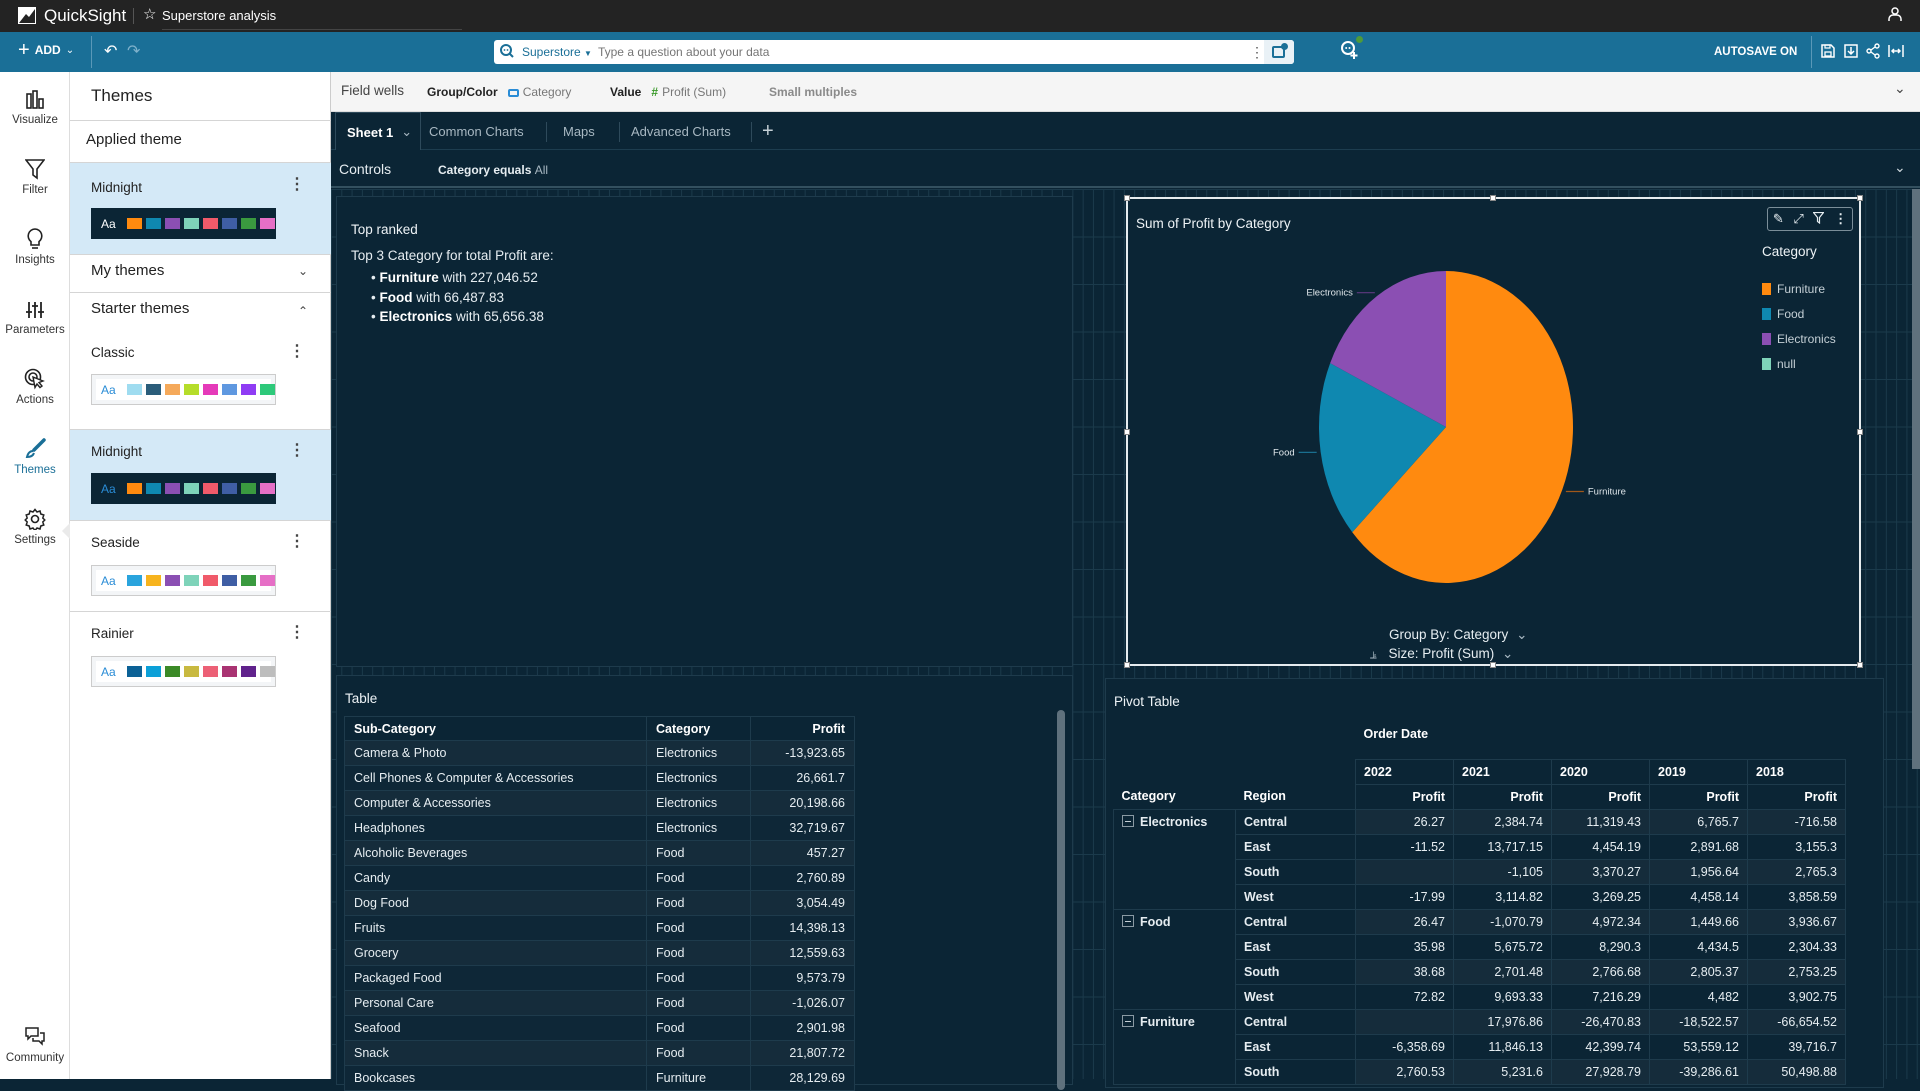 Image resolution: width=1920 pixels, height=1091 pixels. I want to click on column-header: Sub-Category, so click(495, 728).